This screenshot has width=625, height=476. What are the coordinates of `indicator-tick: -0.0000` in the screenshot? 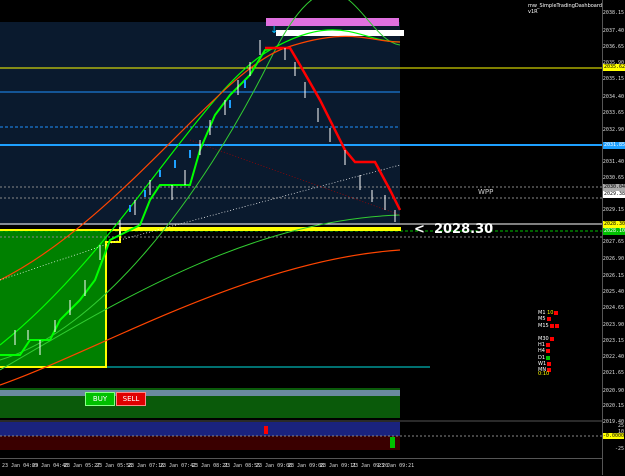 It's located at (613, 436).